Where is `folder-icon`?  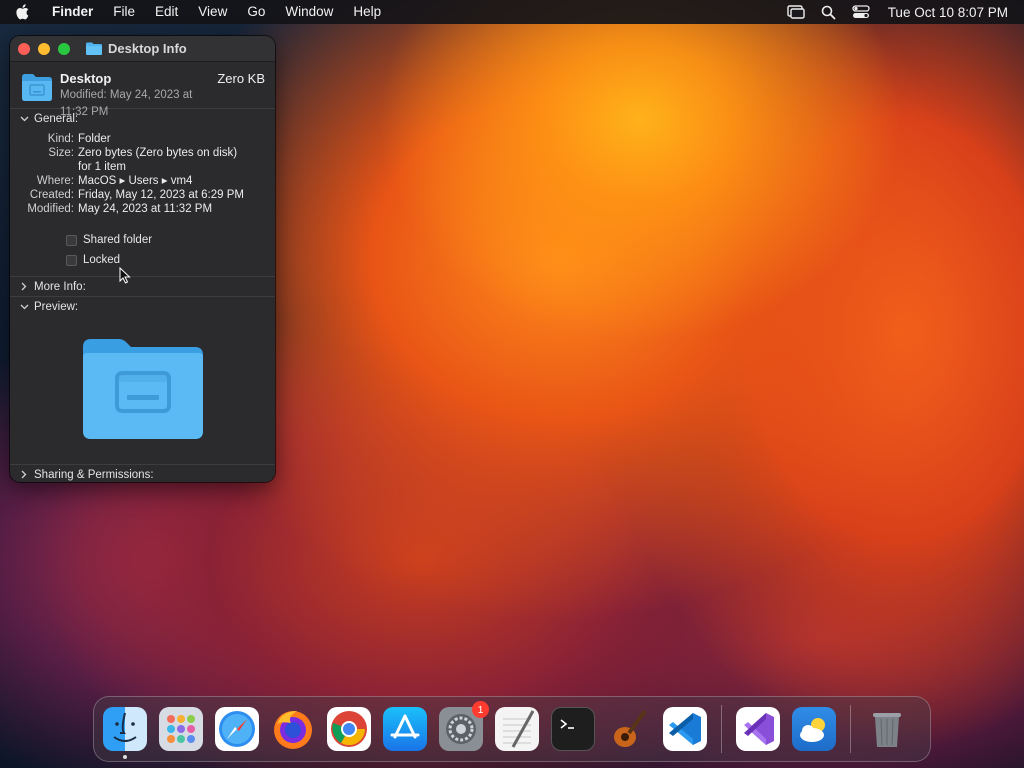 folder-icon is located at coordinates (94, 48).